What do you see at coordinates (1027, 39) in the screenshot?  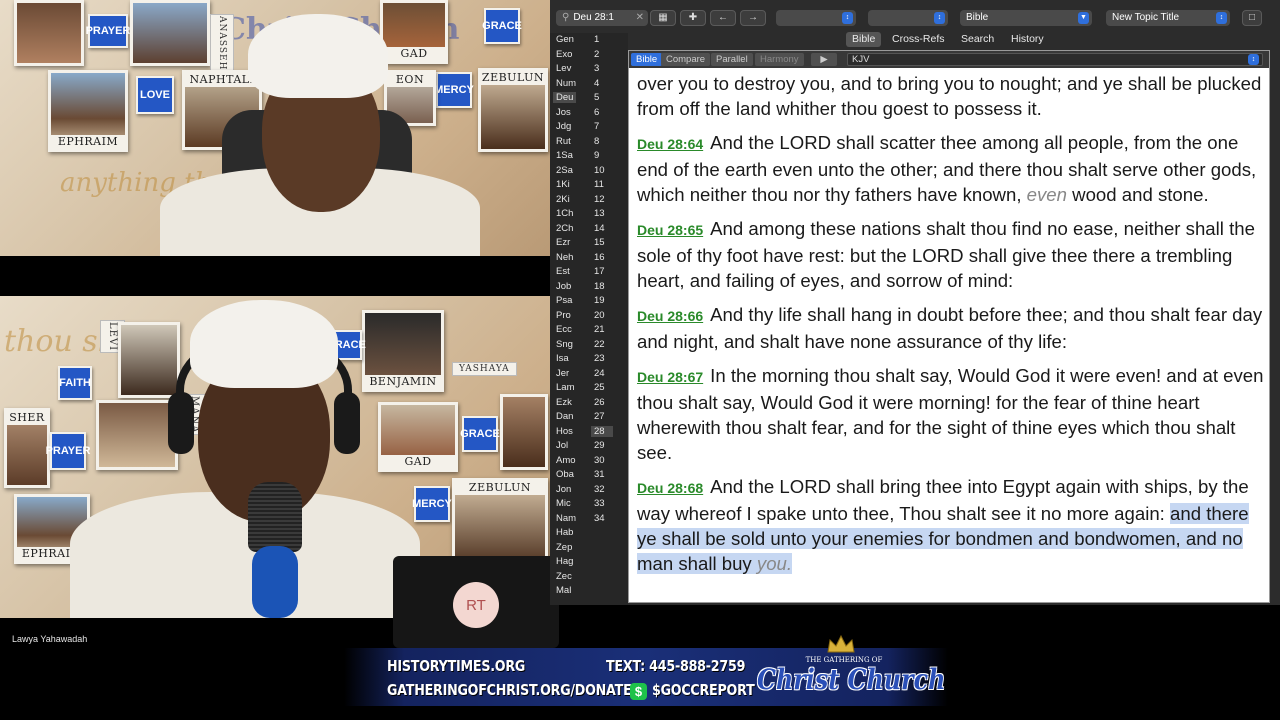 I see `tab-history: History` at bounding box center [1027, 39].